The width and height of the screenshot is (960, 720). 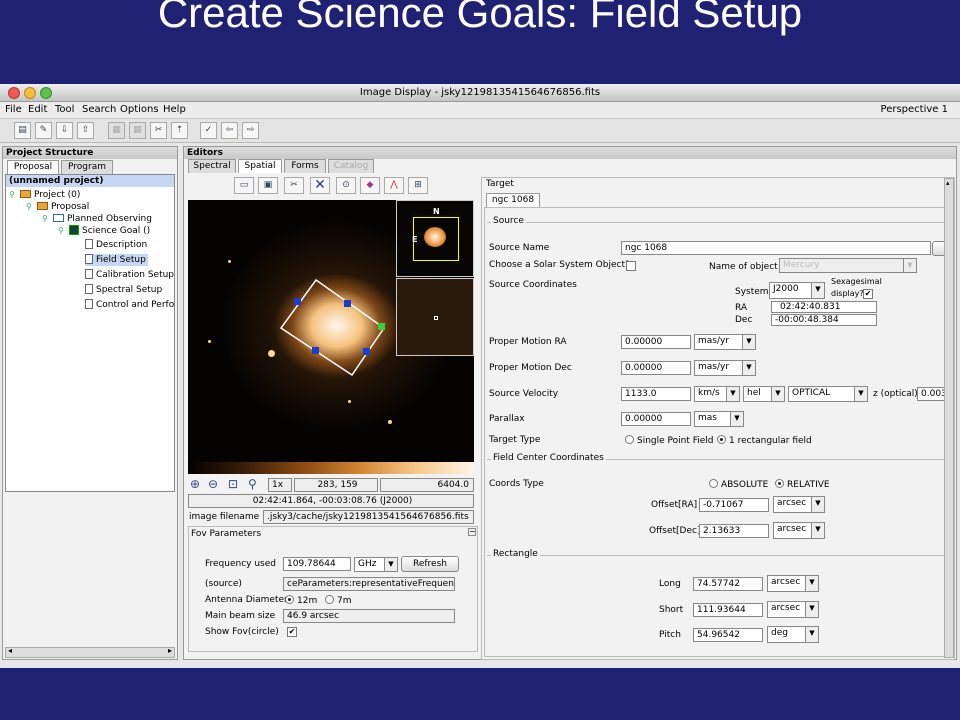 What do you see at coordinates (229, 130) in the screenshot?
I see `back-icon: ⇦` at bounding box center [229, 130].